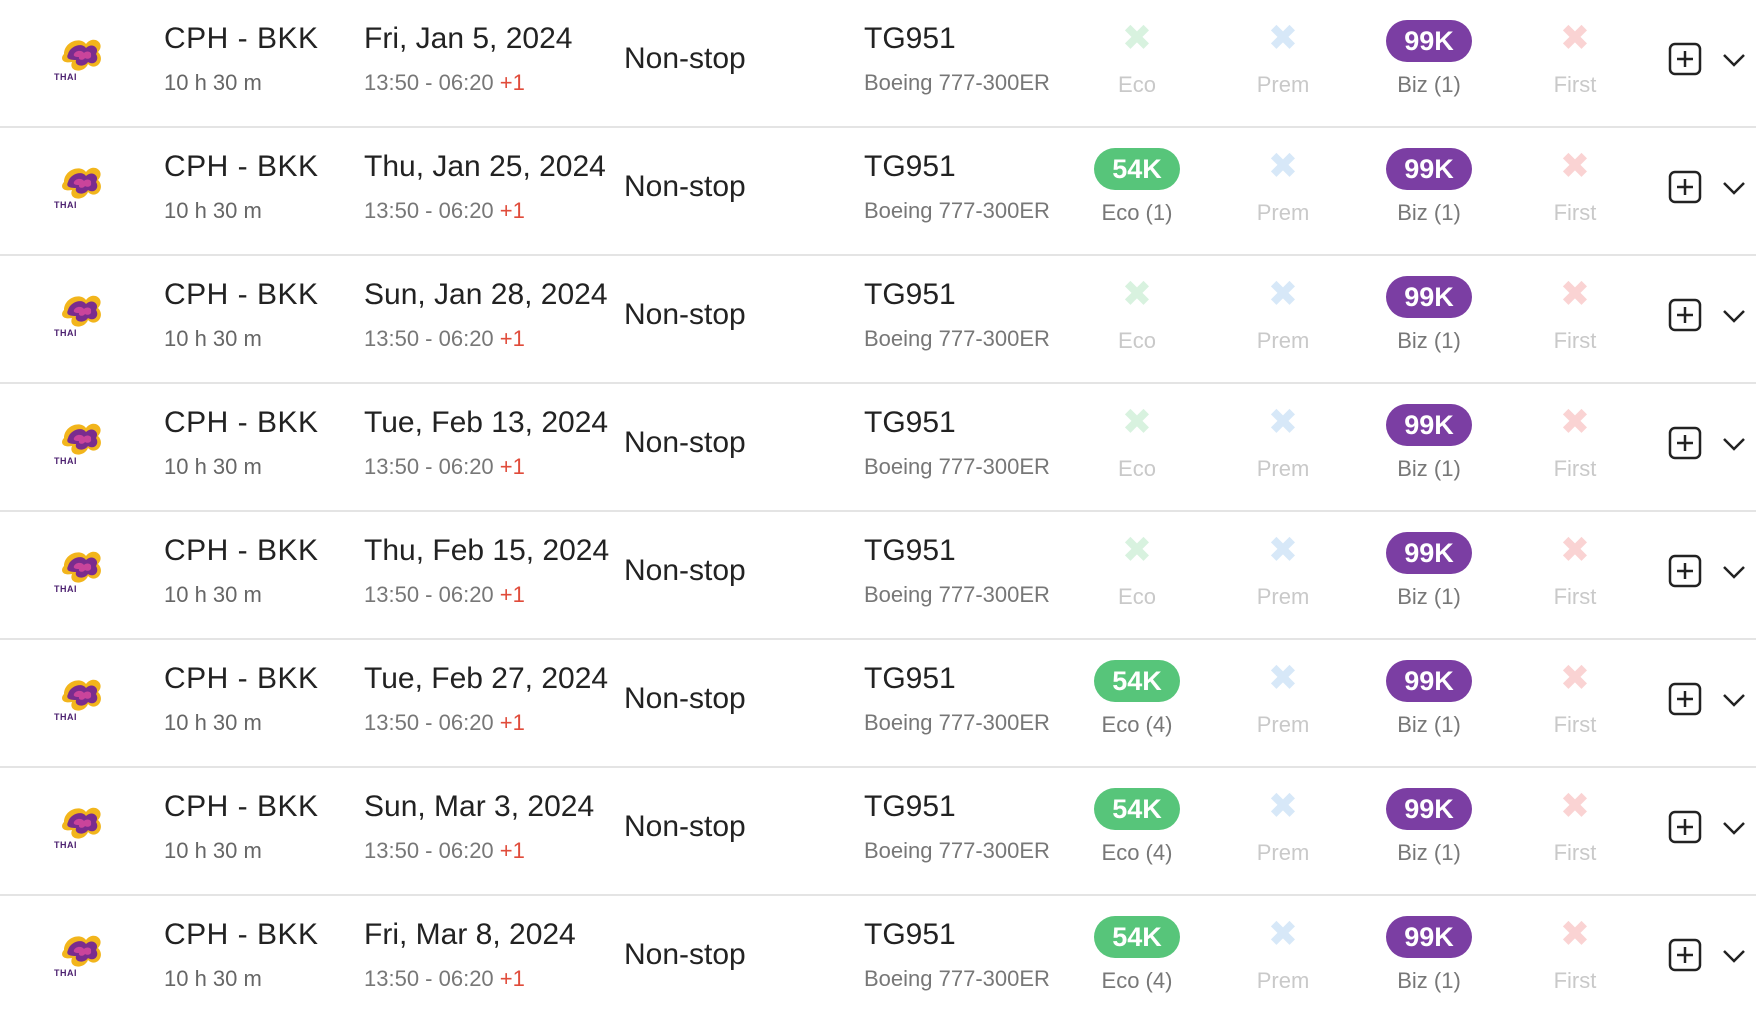 The width and height of the screenshot is (1756, 1024). I want to click on departure-date: Fri, Jan 5, 2024, so click(468, 38).